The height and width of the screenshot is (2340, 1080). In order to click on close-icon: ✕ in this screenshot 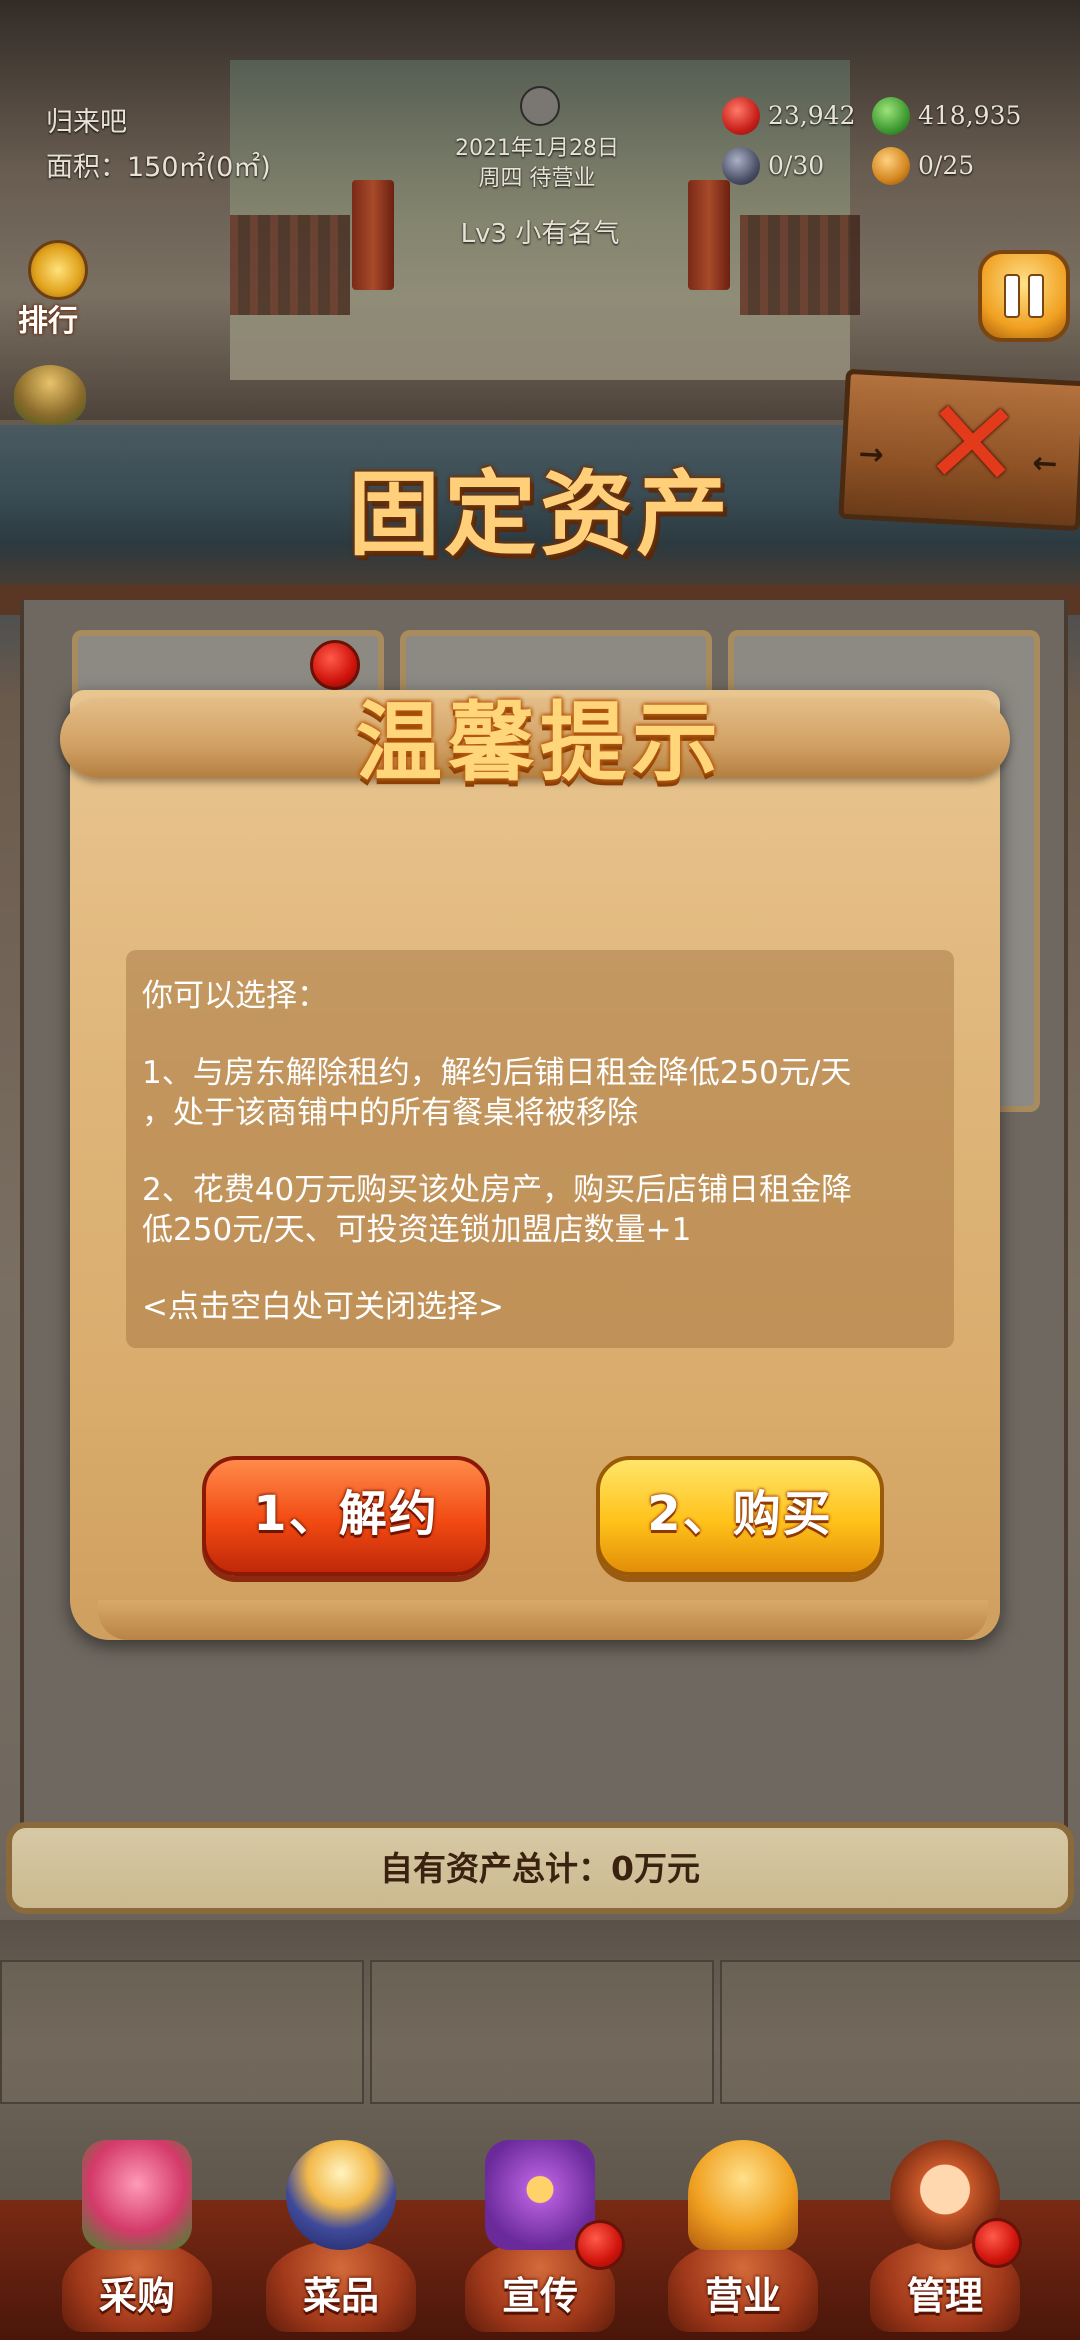, I will do `click(972, 443)`.